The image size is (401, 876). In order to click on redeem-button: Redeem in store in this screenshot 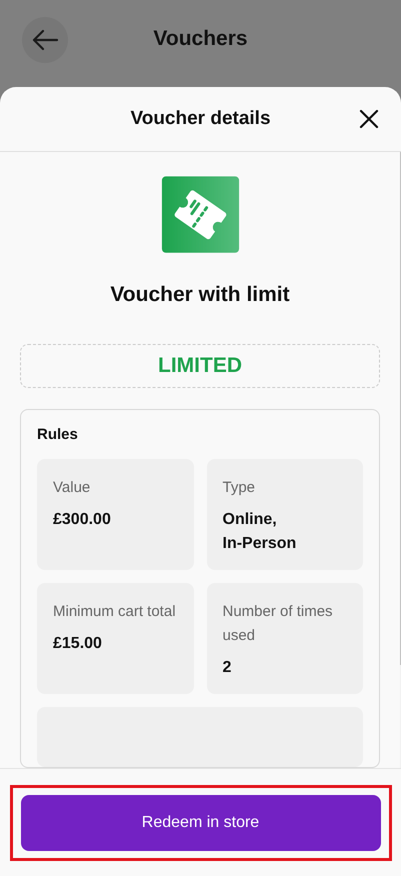, I will do `click(200, 822)`.